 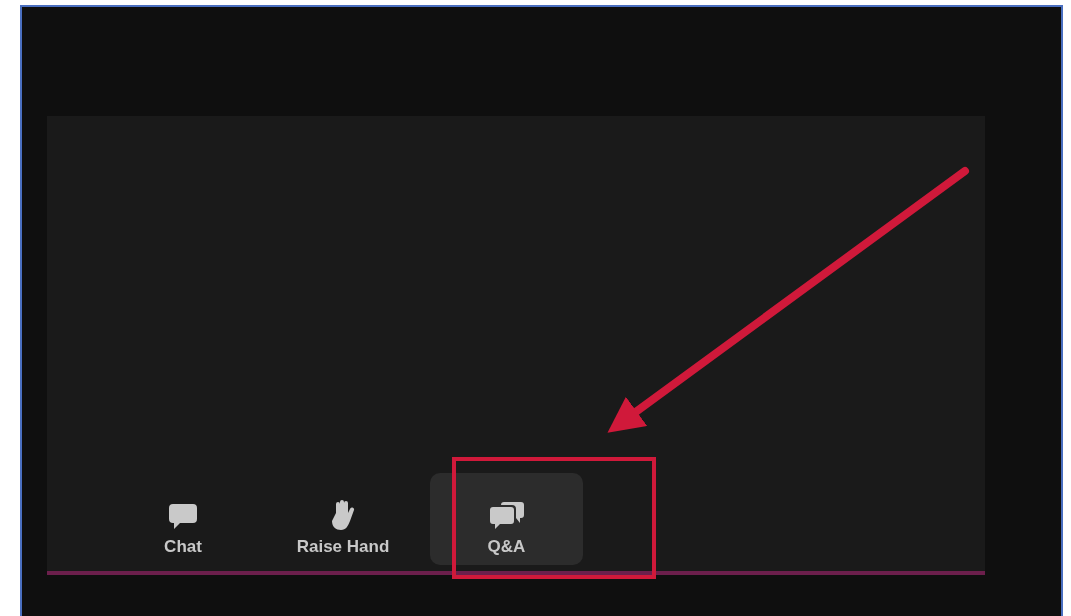 I want to click on chat-bubble-icon, so click(x=183, y=517).